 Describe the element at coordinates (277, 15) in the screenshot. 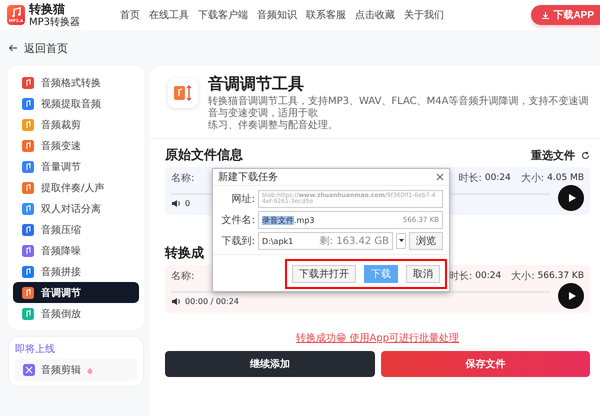

I see `nav-link: 音频知识` at that location.